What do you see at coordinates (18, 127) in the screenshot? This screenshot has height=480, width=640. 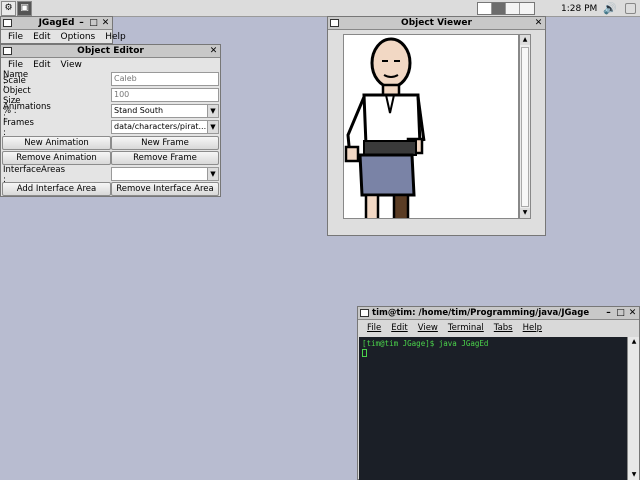 I see `frames-label: Frames :` at bounding box center [18, 127].